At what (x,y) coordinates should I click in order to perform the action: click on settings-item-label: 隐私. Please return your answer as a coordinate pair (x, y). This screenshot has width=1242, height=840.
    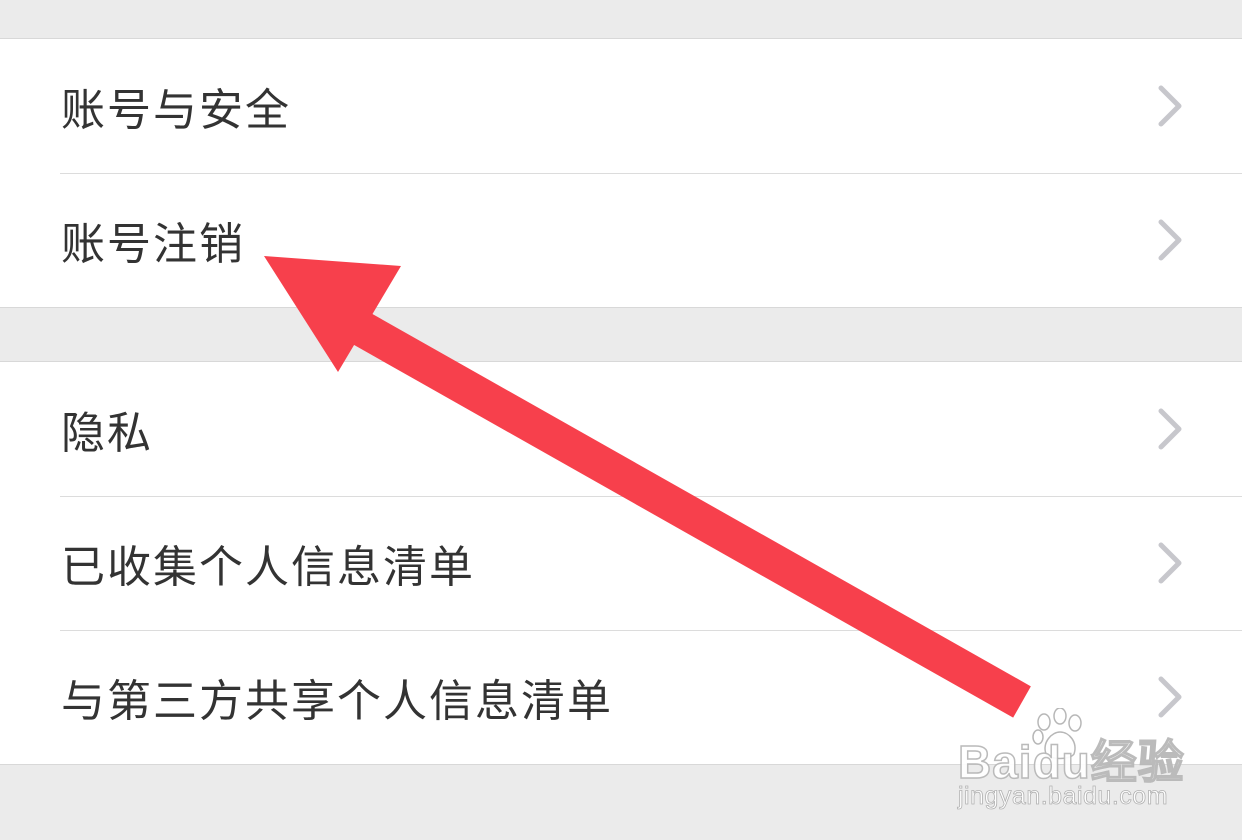
    Looking at the image, I should click on (107, 433).